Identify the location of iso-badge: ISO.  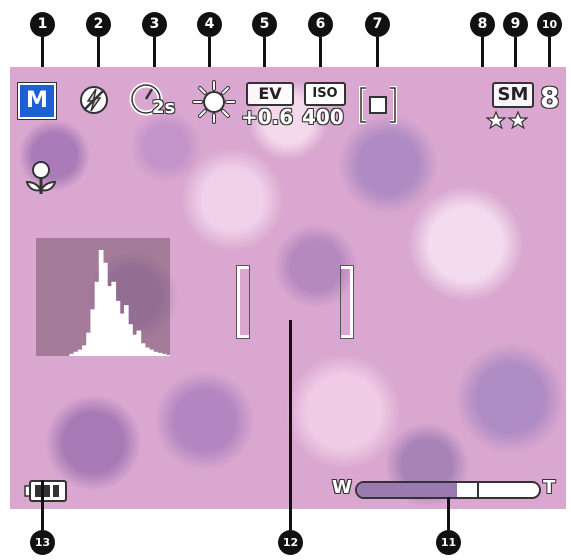
(325, 94).